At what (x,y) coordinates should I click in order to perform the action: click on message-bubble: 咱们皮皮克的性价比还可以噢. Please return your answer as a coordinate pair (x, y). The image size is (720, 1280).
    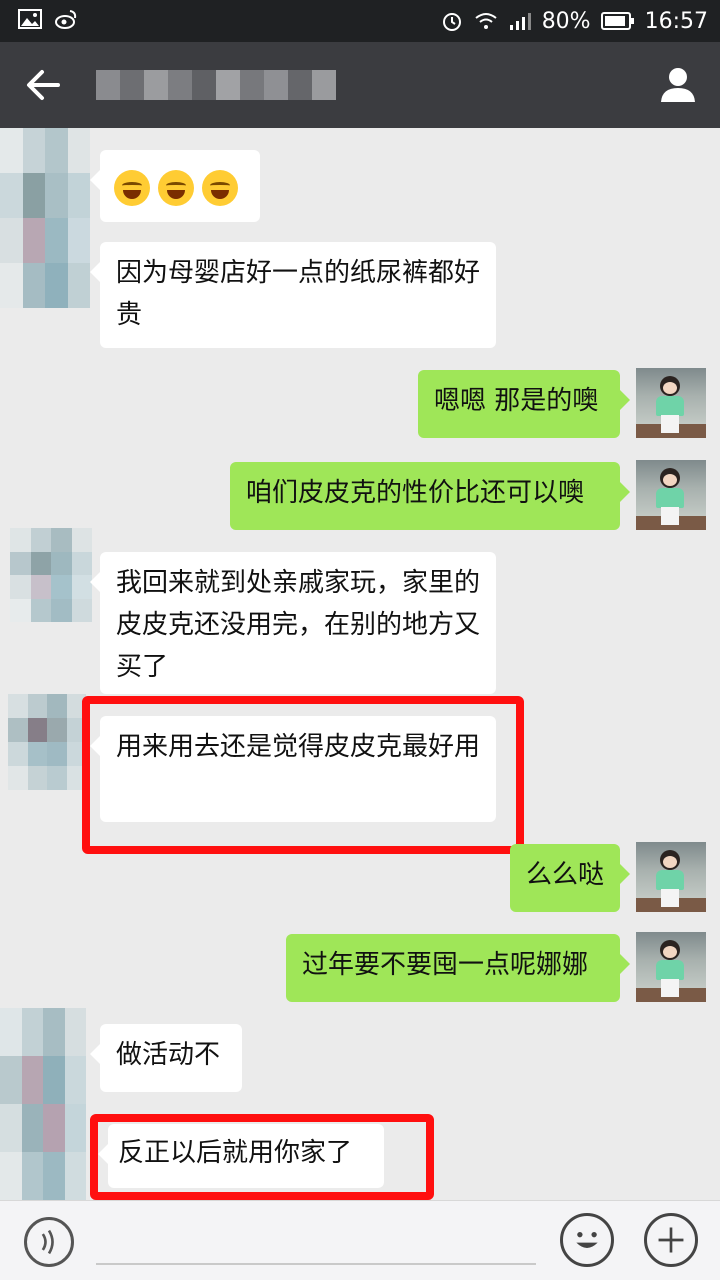
    Looking at the image, I should click on (430, 496).